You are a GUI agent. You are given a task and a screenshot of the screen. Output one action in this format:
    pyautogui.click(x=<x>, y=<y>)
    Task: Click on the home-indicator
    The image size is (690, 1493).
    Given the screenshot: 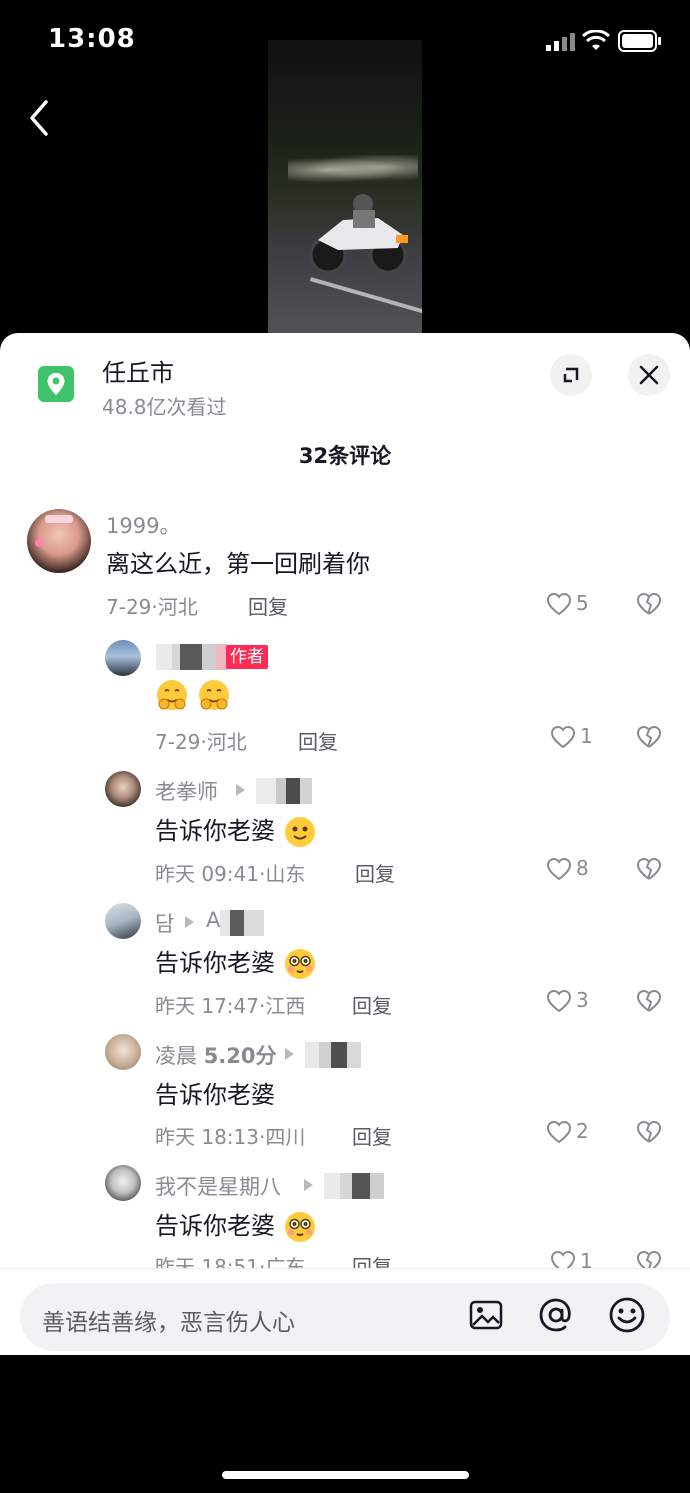 What is the action you would take?
    pyautogui.click(x=345, y=1475)
    